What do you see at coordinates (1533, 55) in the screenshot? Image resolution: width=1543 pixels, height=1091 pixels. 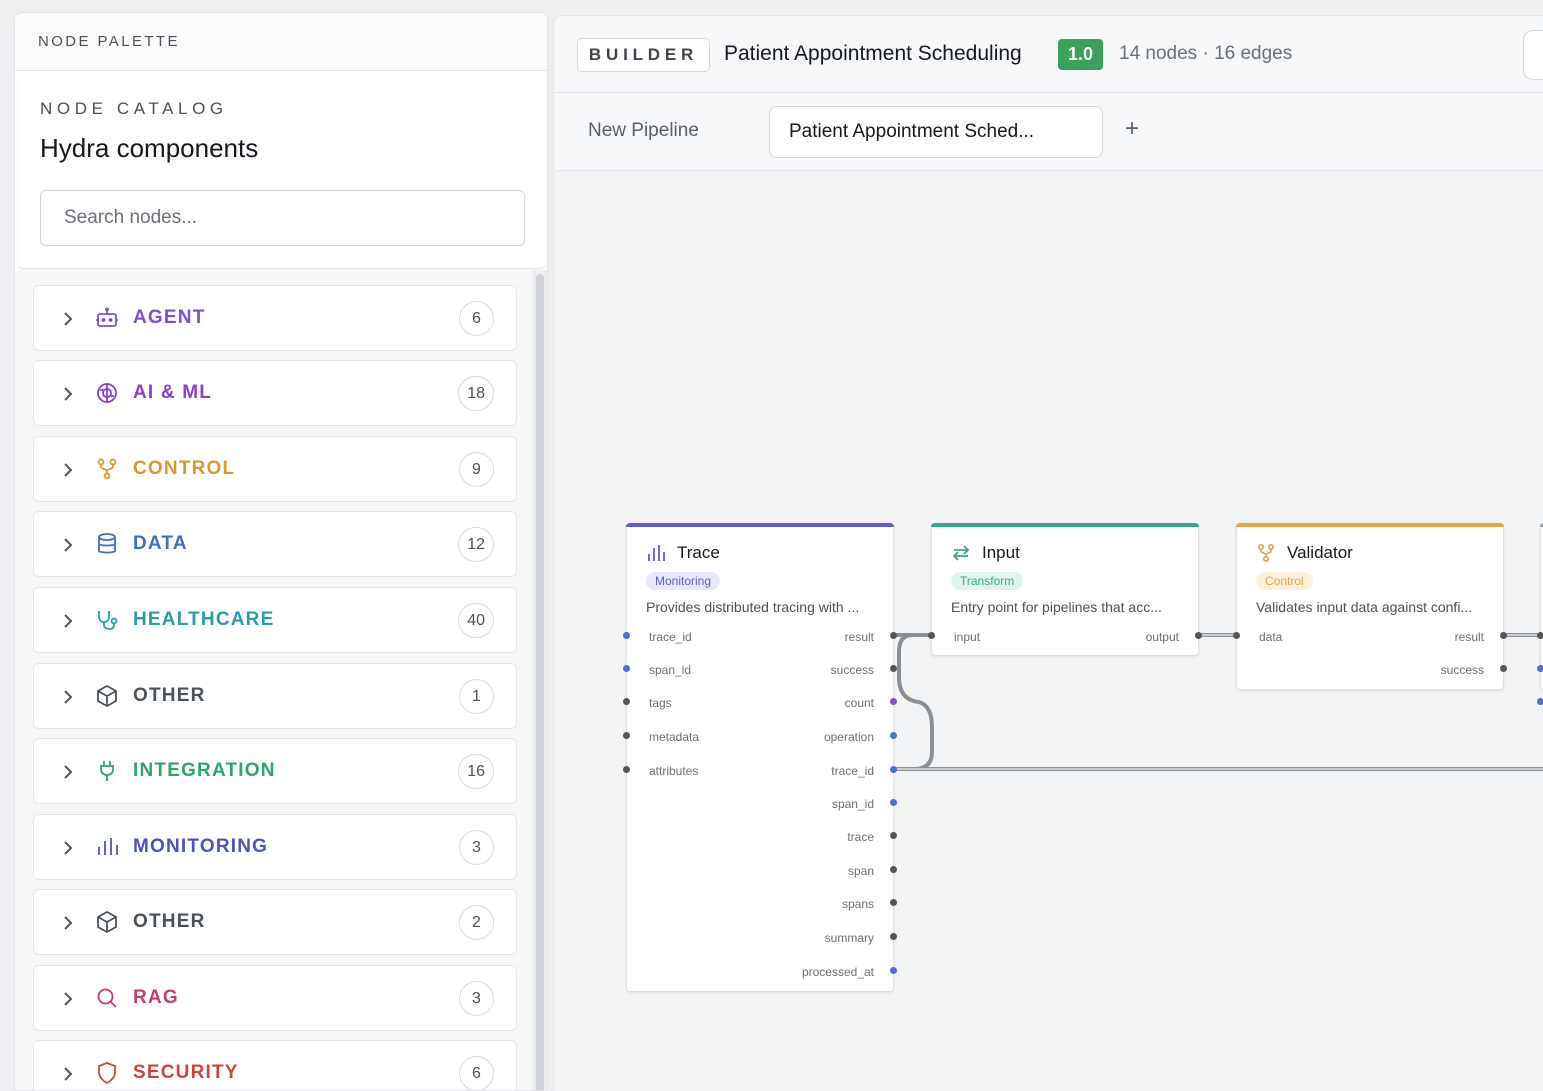 I see `header-action-button` at bounding box center [1533, 55].